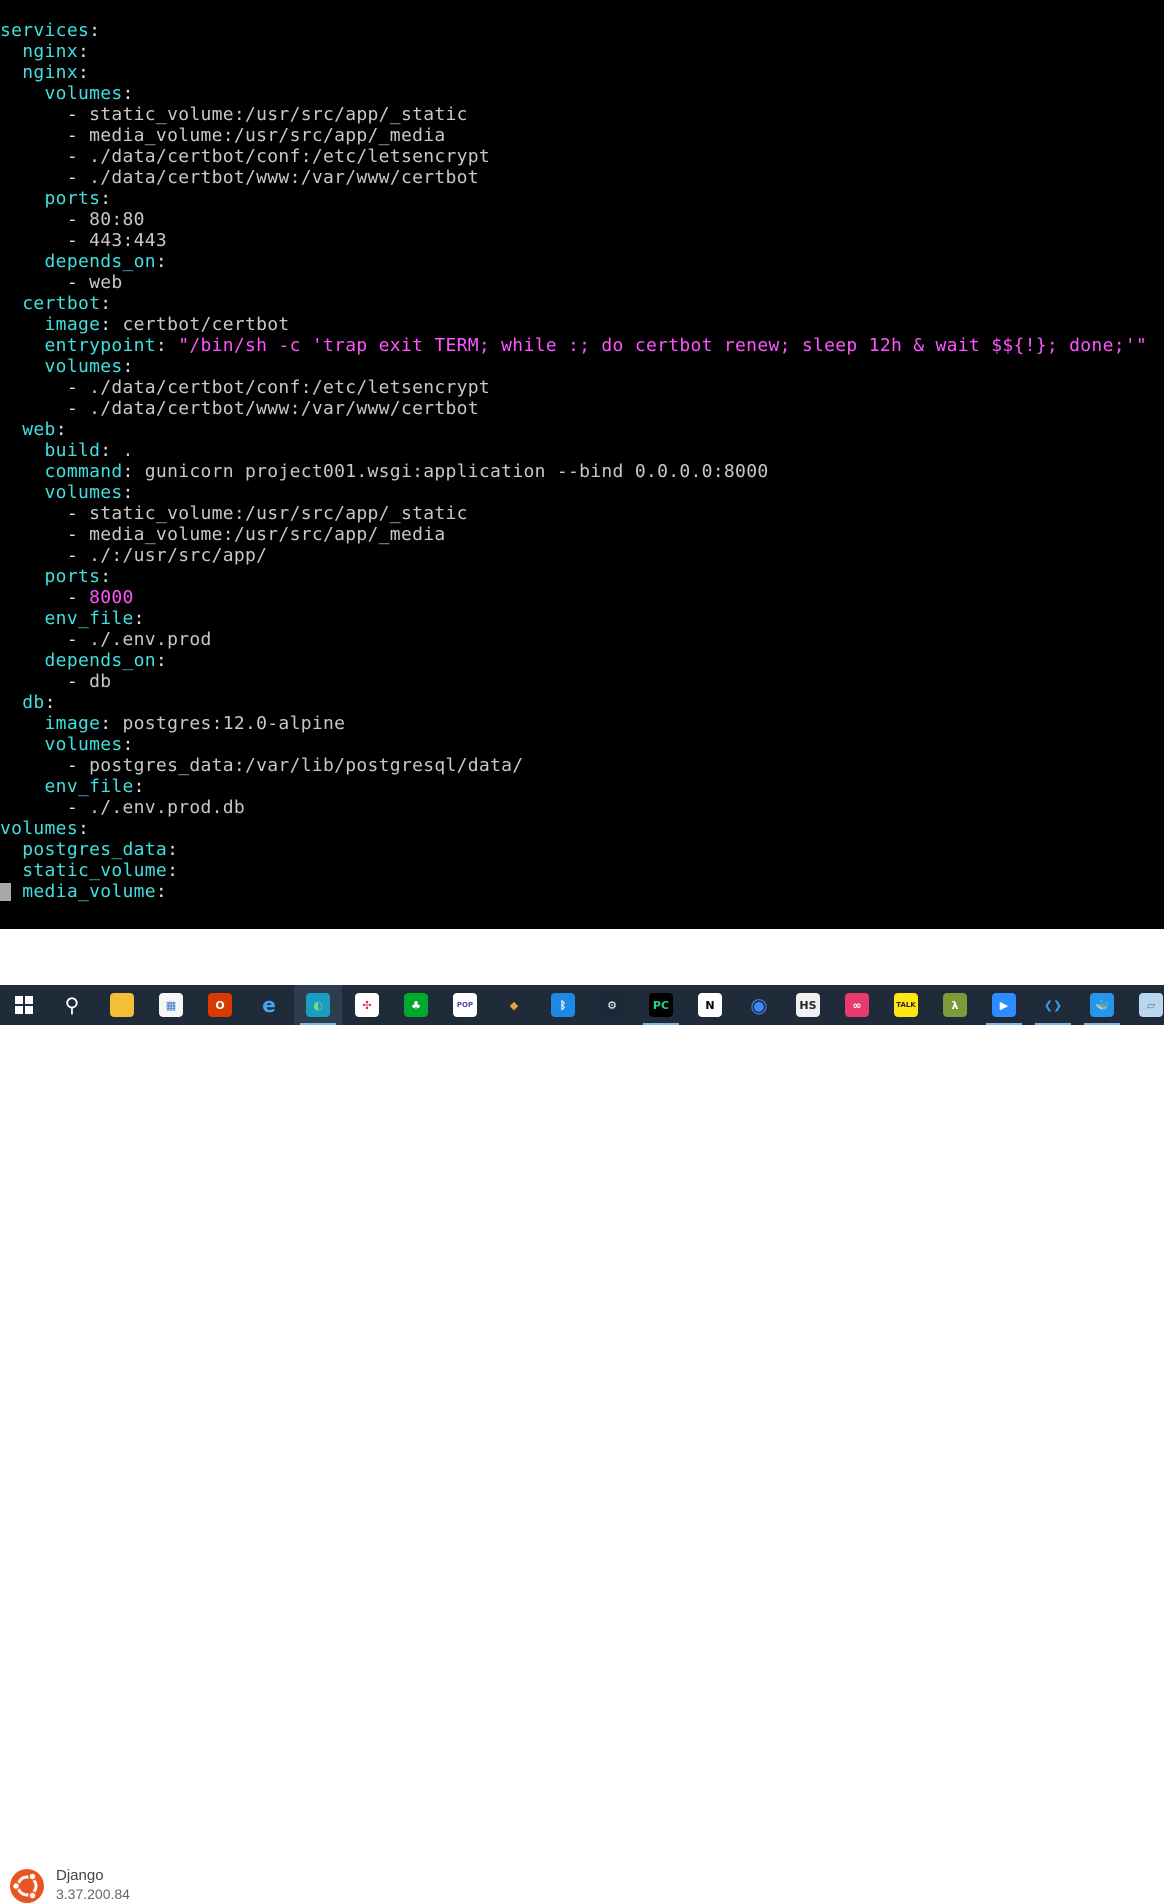 The width and height of the screenshot is (1164, 1903). I want to click on chrome-taskbar-button: ◉, so click(759, 1005).